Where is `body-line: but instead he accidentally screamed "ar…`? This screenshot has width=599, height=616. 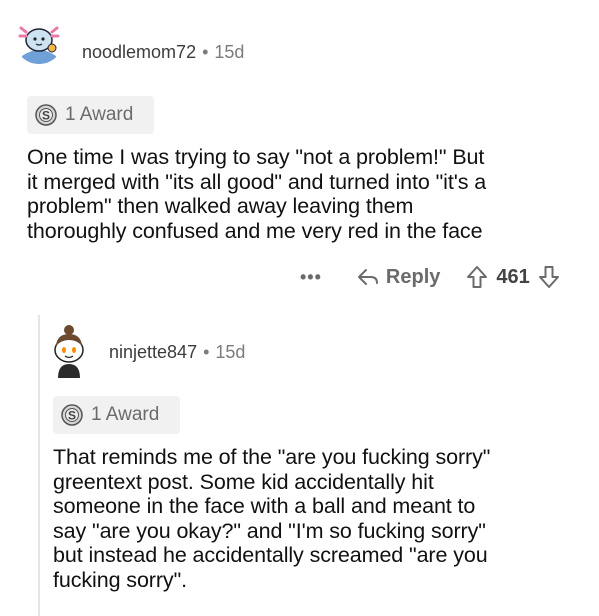
body-line: but instead he accidentally screamed "ar… is located at coordinates (270, 555).